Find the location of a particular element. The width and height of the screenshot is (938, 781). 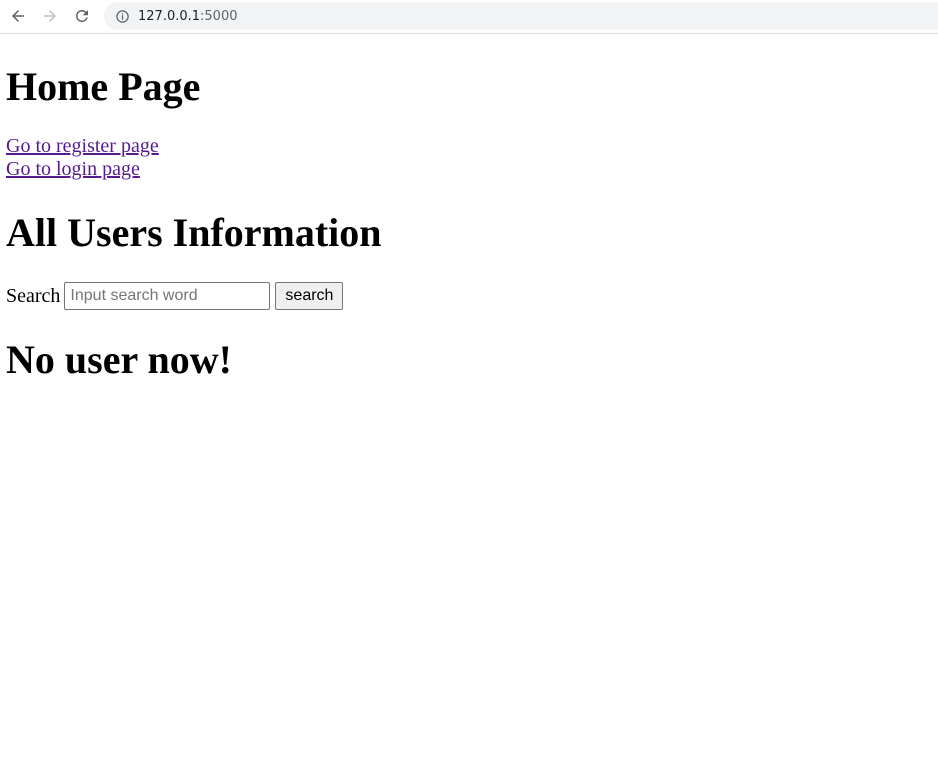

reload-icon is located at coordinates (82, 15).